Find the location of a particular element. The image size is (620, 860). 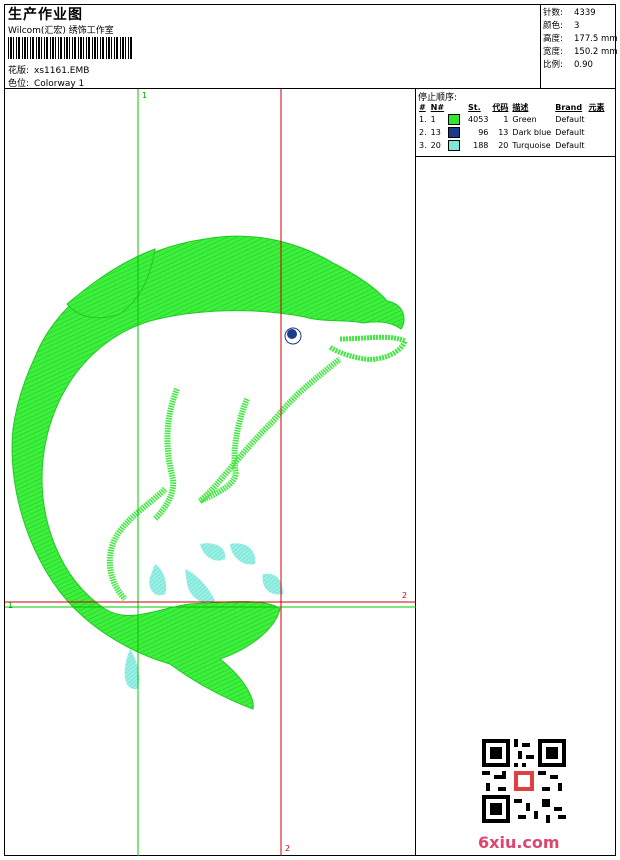

dolphin-flipper-right is located at coordinates (270, 430).